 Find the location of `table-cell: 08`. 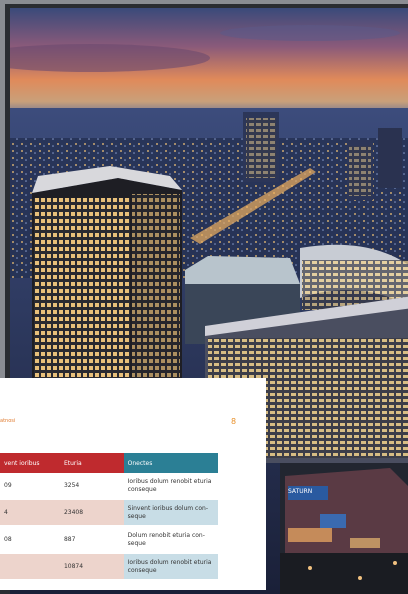

table-cell: 08 is located at coordinates (30, 540).